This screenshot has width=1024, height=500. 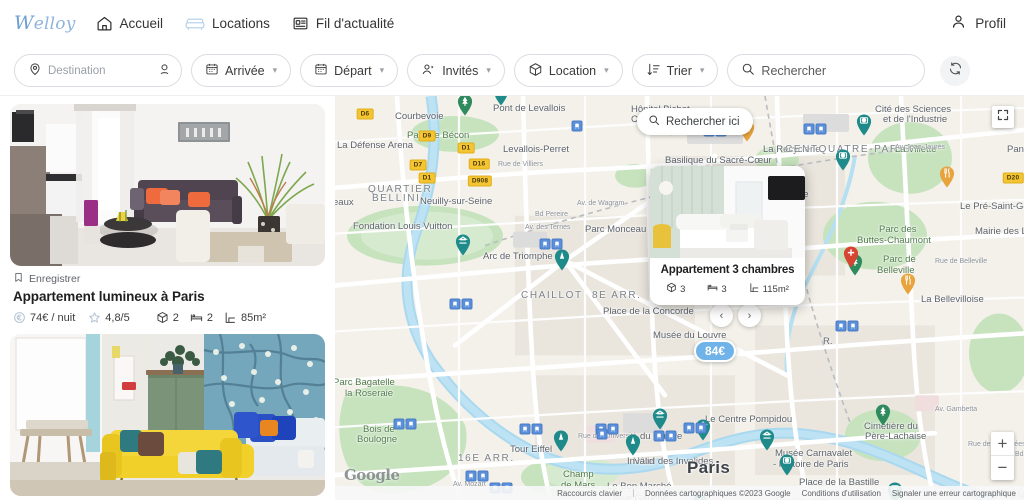 I want to click on popup-surface: 115m², so click(x=769, y=289).